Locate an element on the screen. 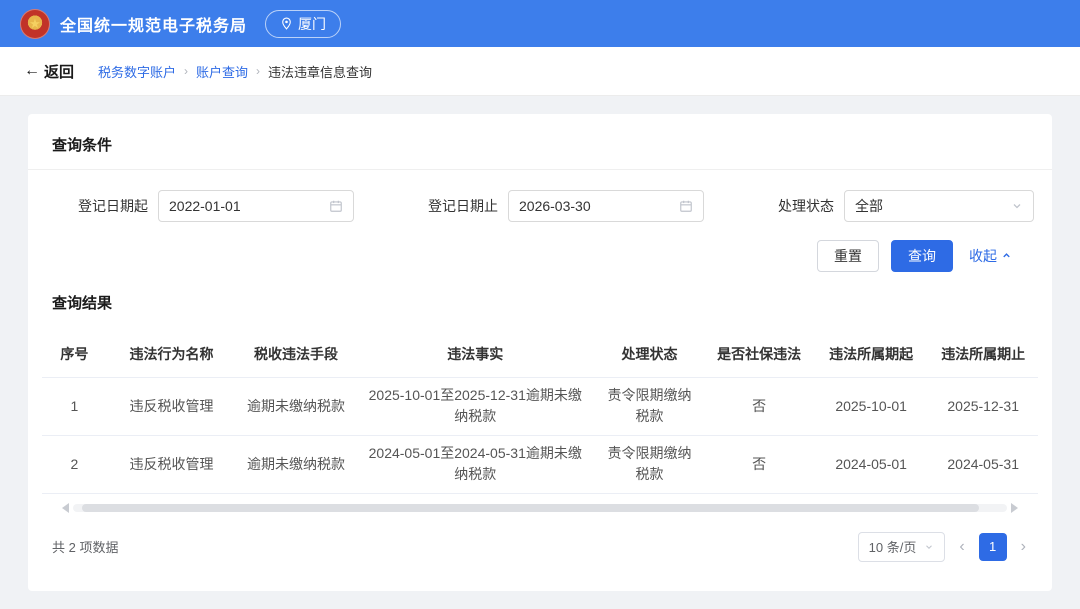 The image size is (1080, 609). location-selector: 厦门 is located at coordinates (303, 23).